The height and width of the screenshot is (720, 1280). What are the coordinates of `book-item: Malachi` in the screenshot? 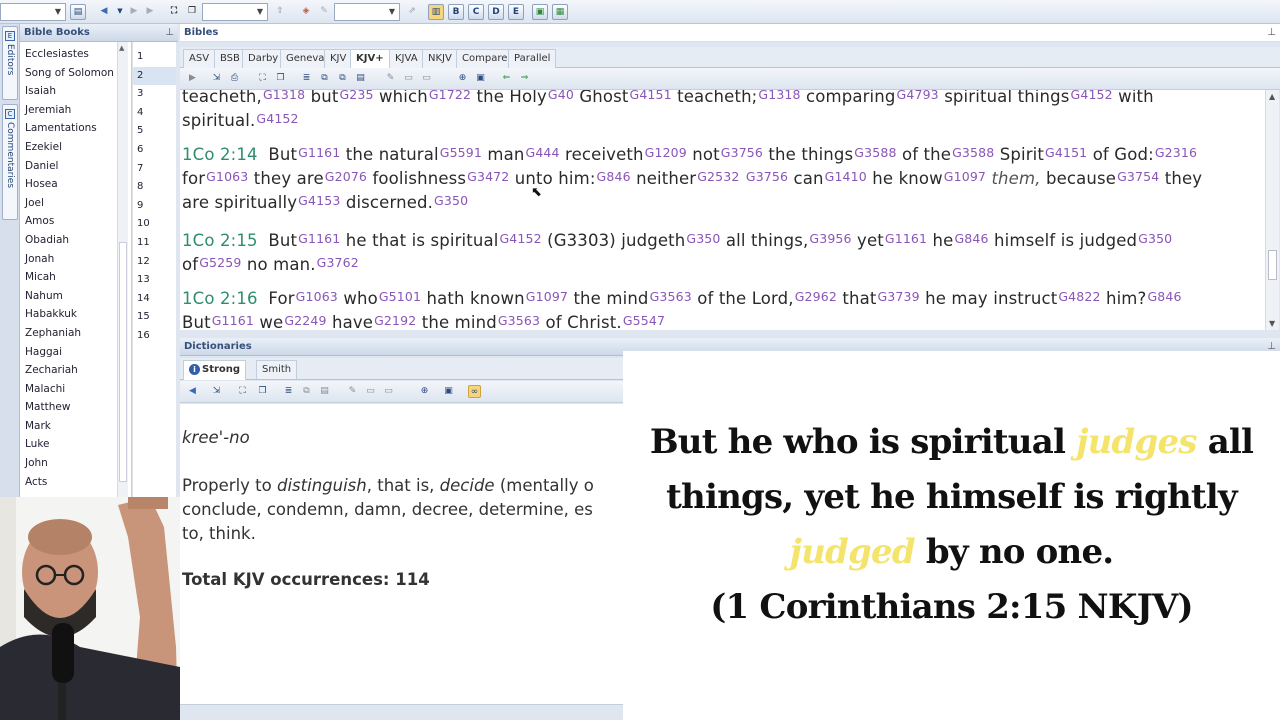 It's located at (75, 389).